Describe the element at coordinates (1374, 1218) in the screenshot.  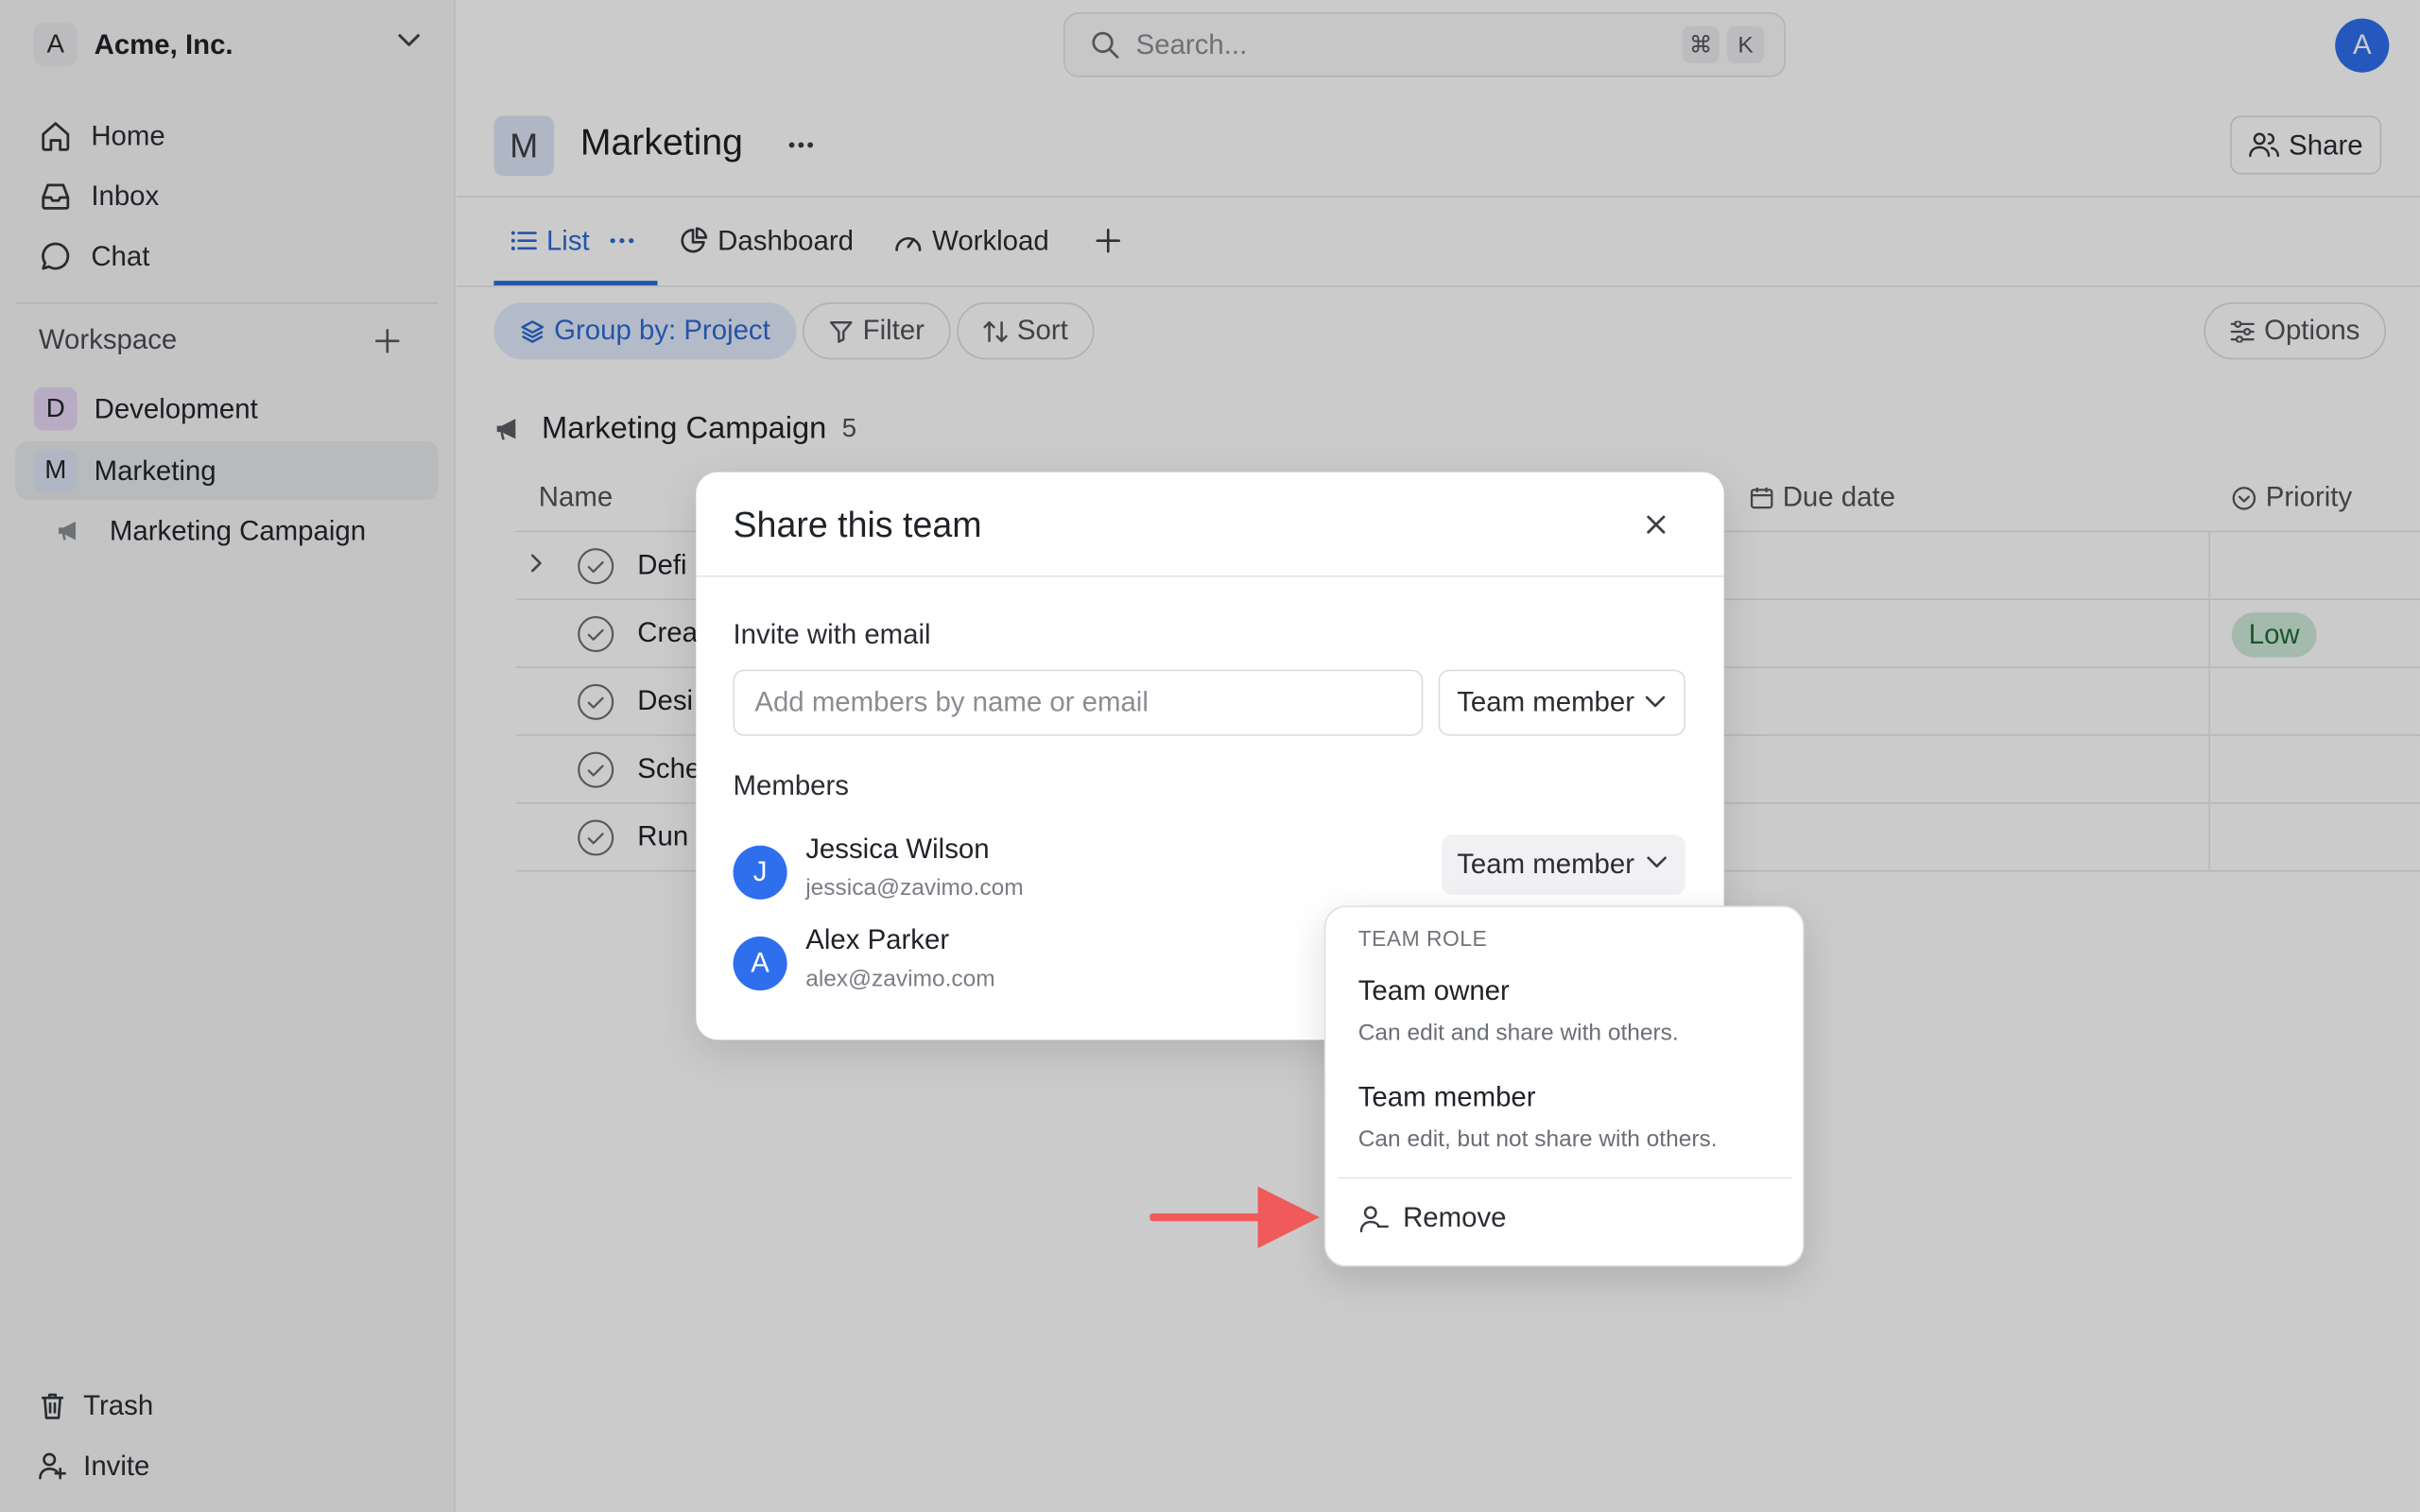
I see `remove-user-icon` at that location.